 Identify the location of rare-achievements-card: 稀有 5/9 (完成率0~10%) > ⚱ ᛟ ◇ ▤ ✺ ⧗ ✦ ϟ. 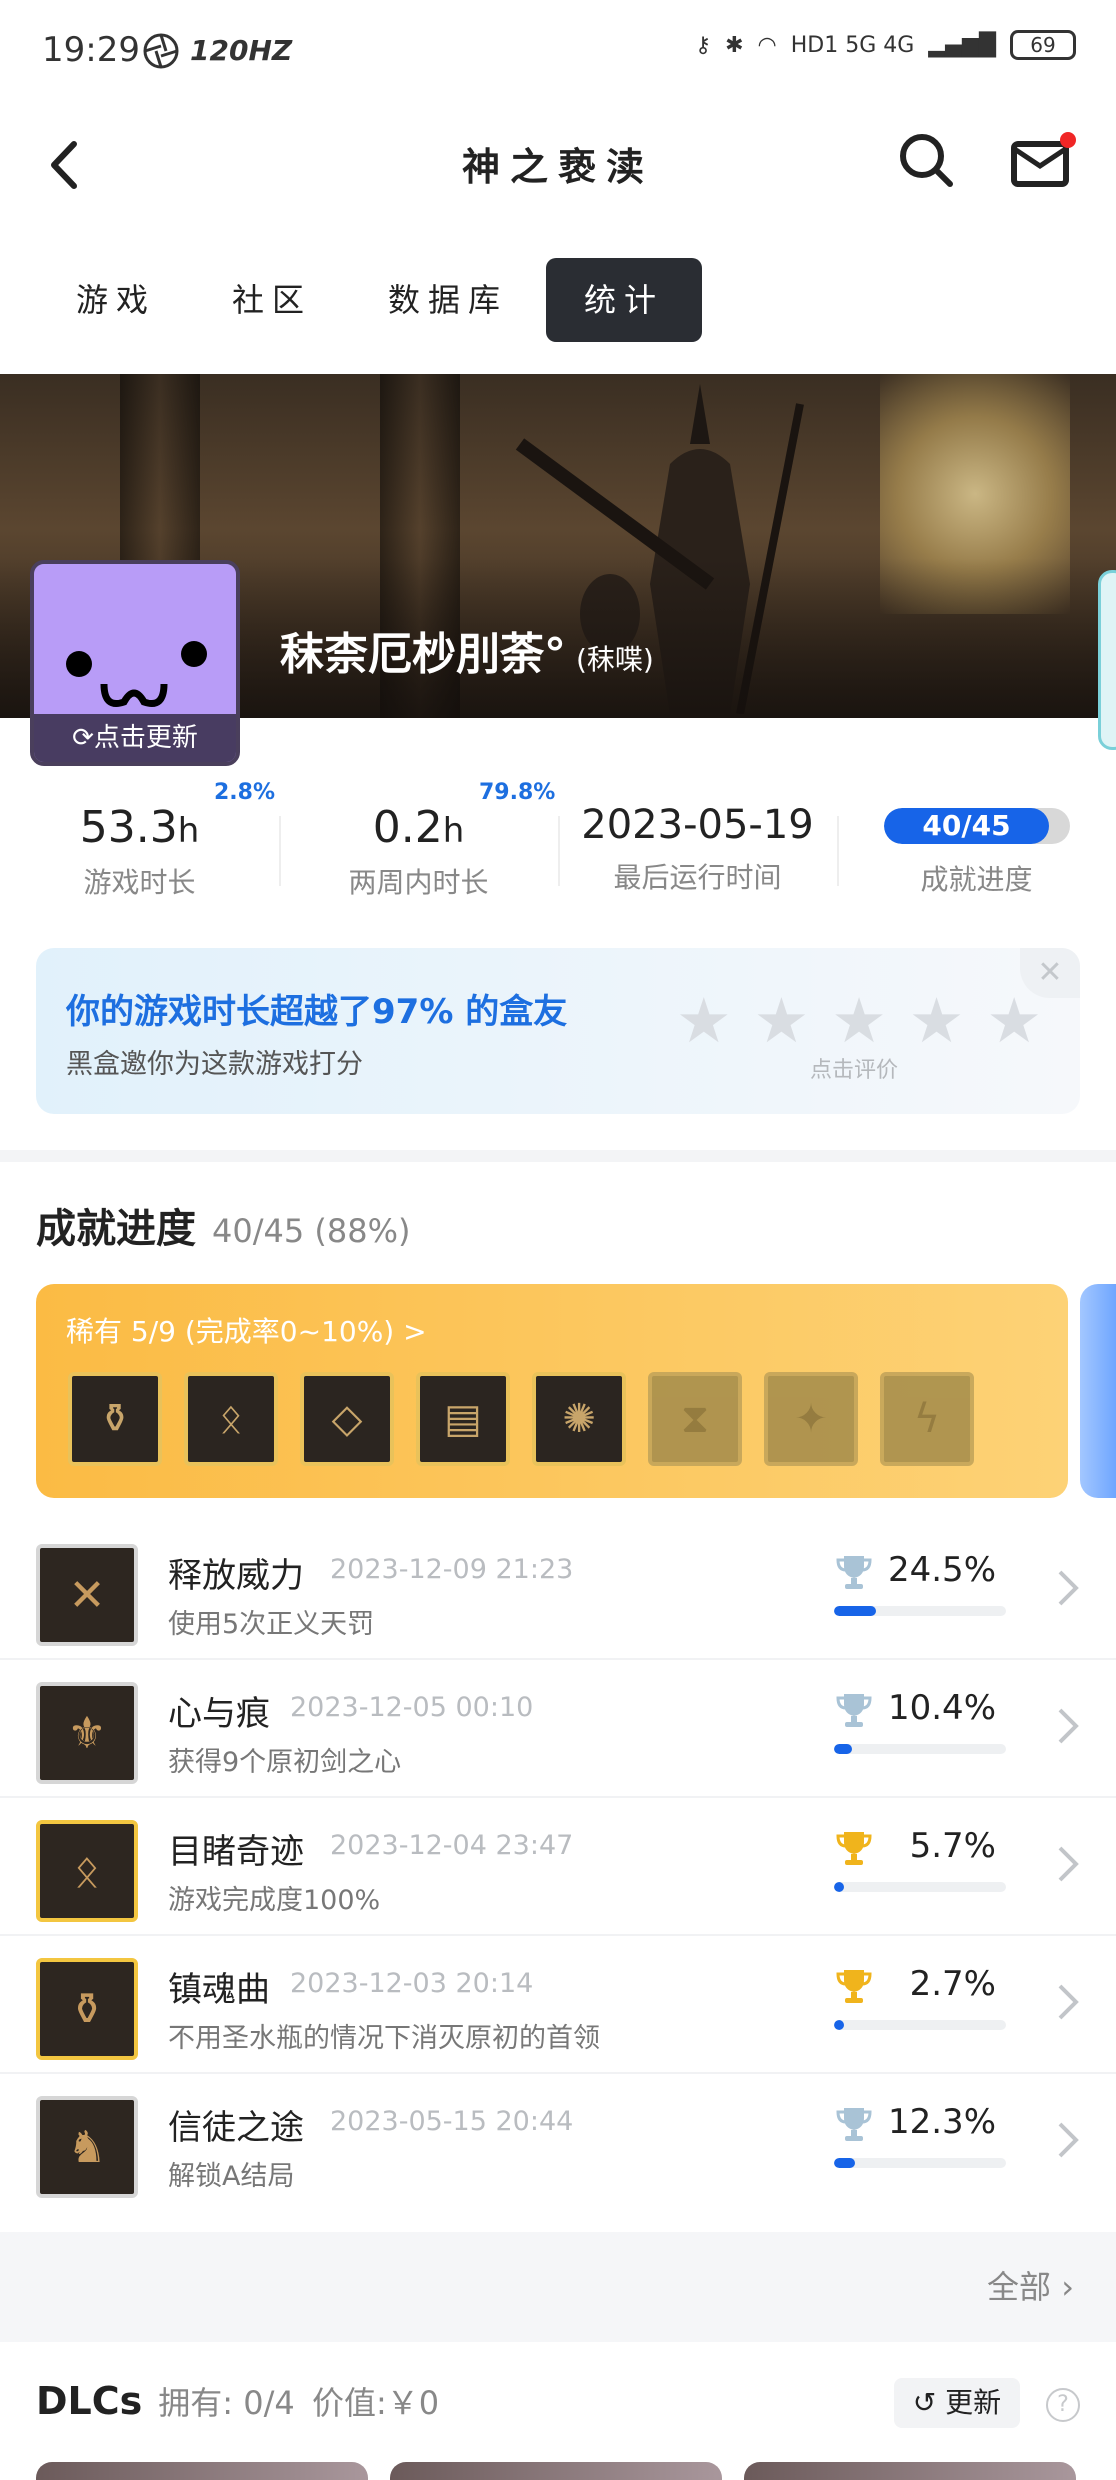
(552, 1391).